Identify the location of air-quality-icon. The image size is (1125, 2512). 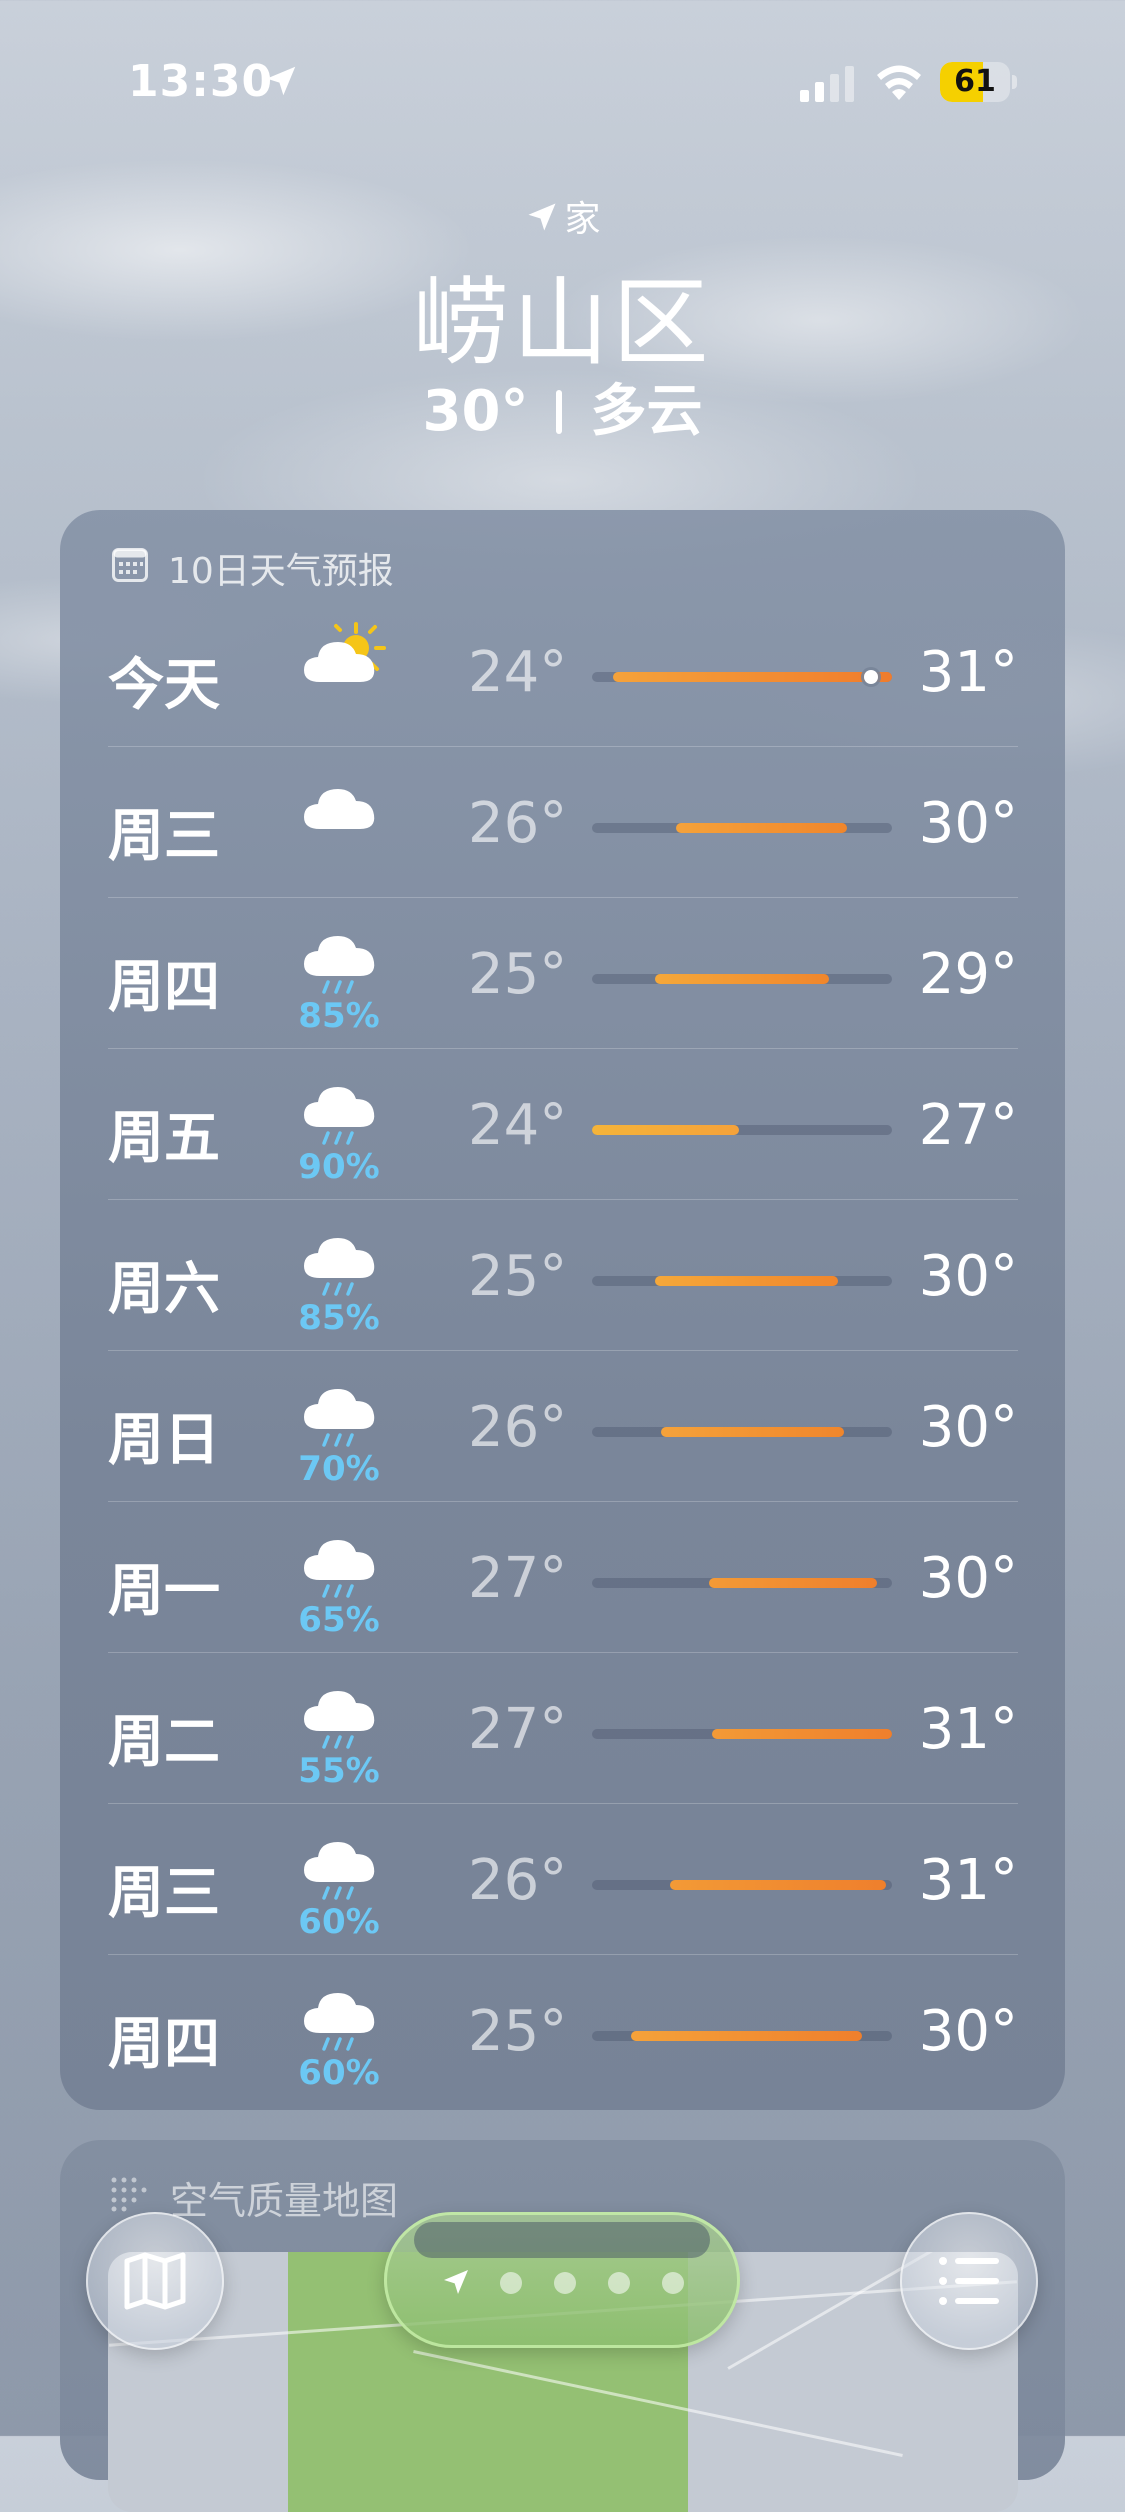
(129, 2194).